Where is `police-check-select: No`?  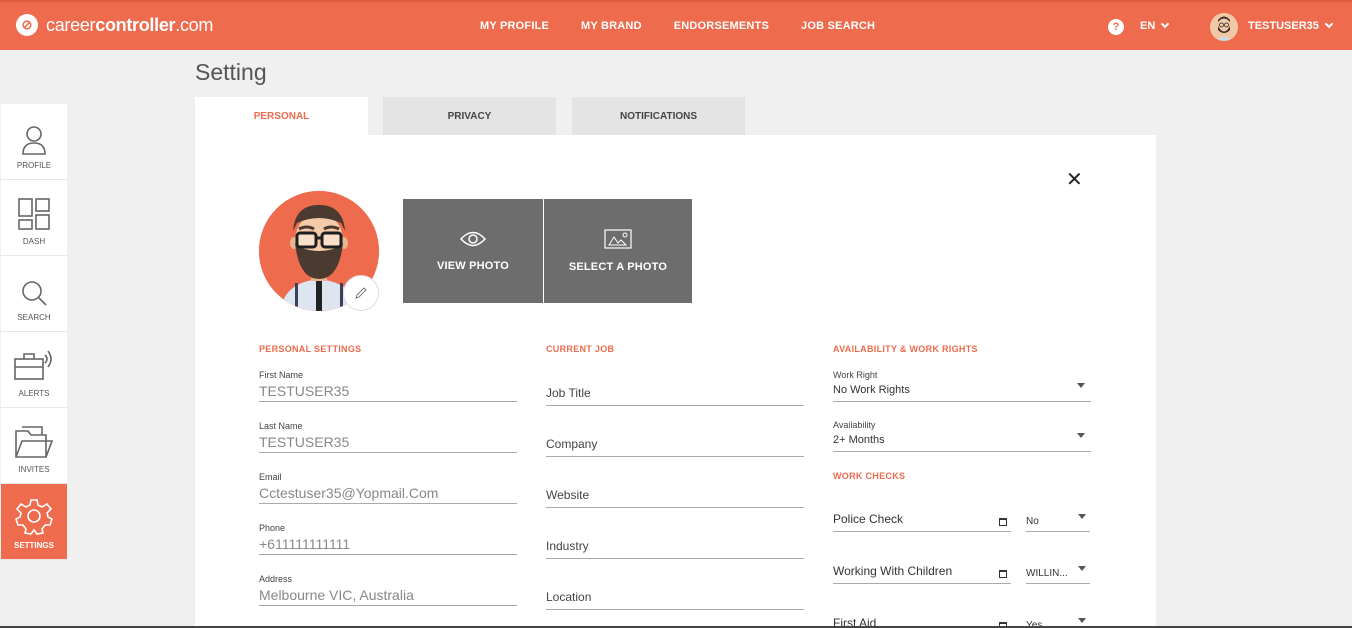 police-check-select: No is located at coordinates (1058, 517).